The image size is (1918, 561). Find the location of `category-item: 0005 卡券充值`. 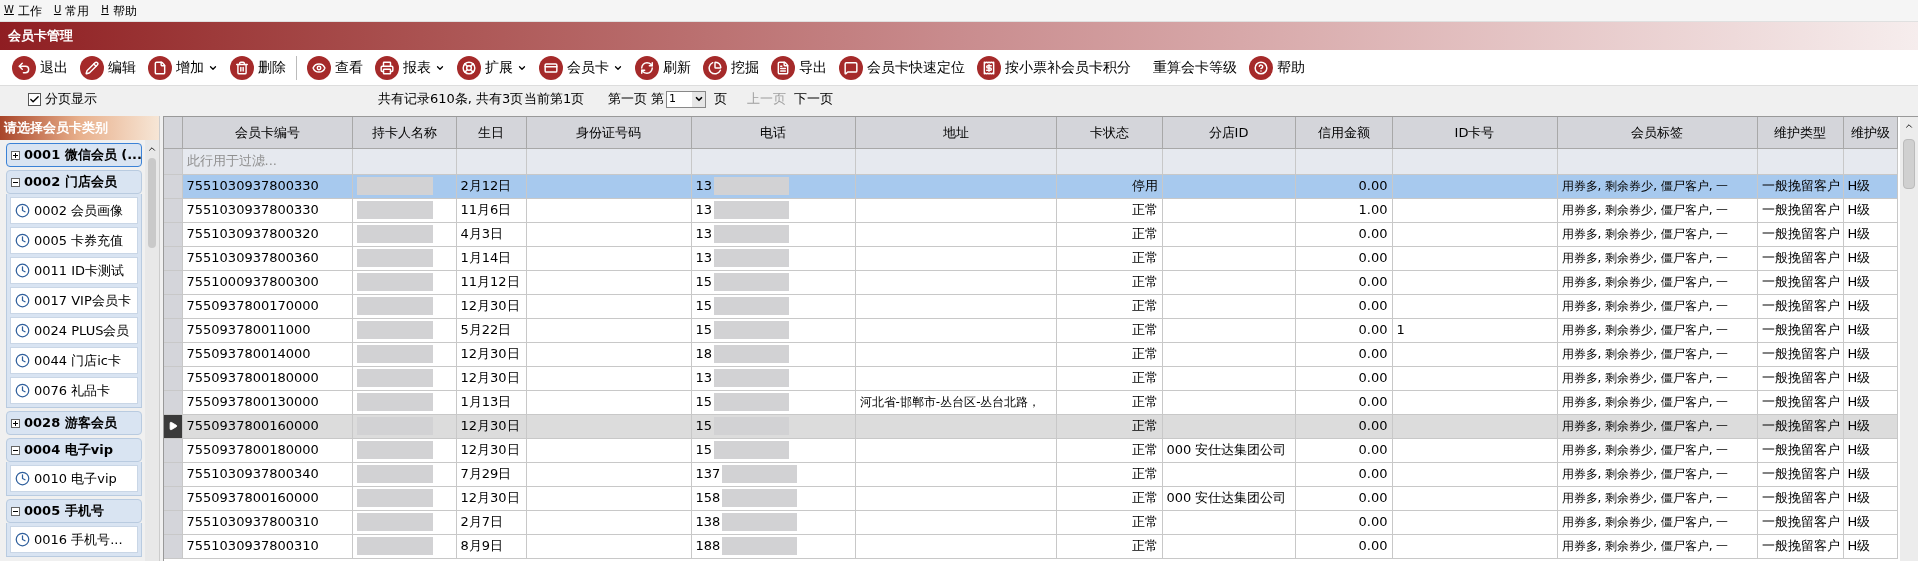

category-item: 0005 卡券充值 is located at coordinates (74, 240).